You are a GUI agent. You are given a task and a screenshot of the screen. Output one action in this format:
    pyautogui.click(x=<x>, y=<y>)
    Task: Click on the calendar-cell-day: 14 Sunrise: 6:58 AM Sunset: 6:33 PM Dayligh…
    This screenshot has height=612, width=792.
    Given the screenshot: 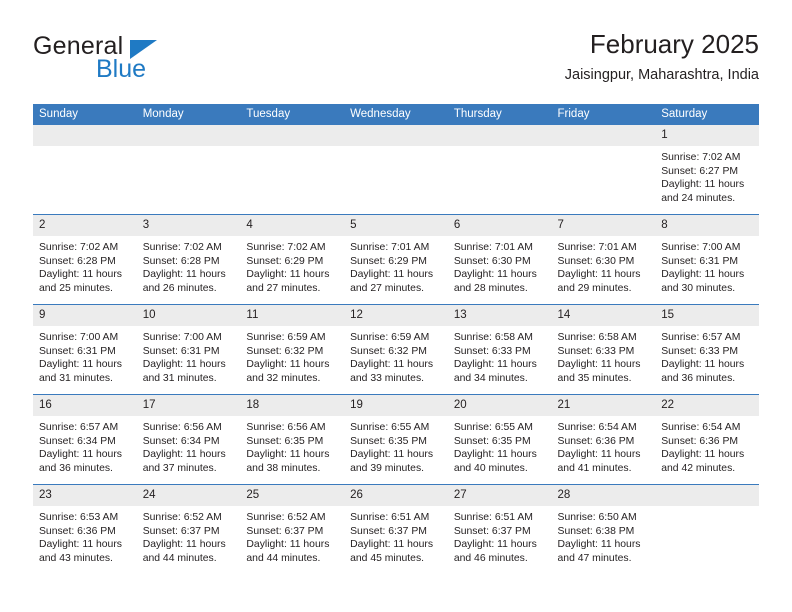 What is the action you would take?
    pyautogui.click(x=603, y=349)
    